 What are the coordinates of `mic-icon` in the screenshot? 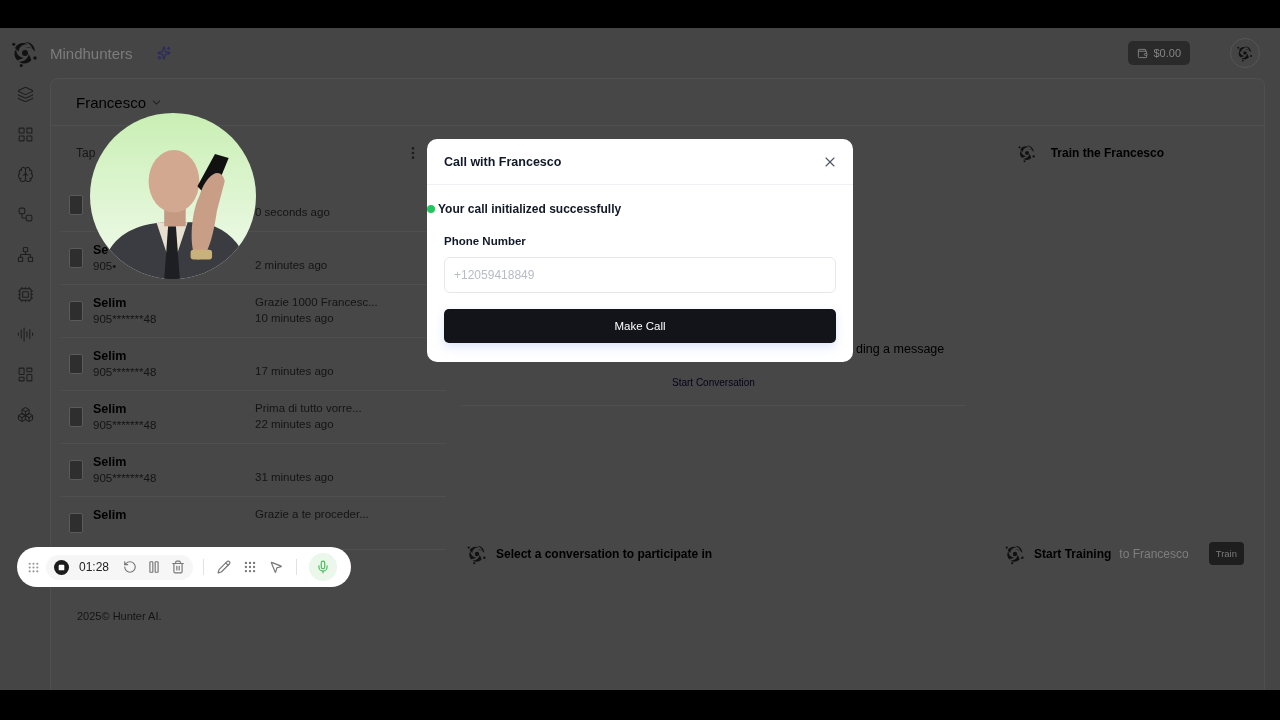 It's located at (323, 567).